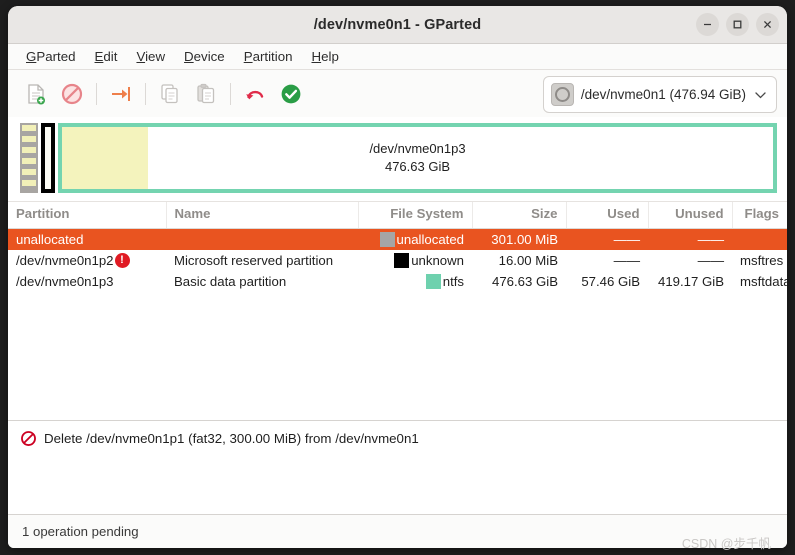  I want to click on cell-name: Microsoft reserved partition, so click(254, 260).